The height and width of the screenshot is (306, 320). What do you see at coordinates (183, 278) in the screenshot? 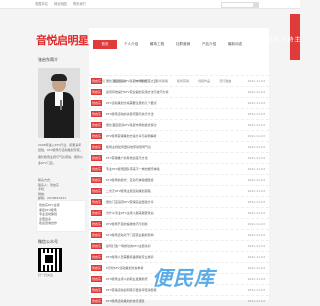
I see `watermark: 便民库` at bounding box center [183, 278].